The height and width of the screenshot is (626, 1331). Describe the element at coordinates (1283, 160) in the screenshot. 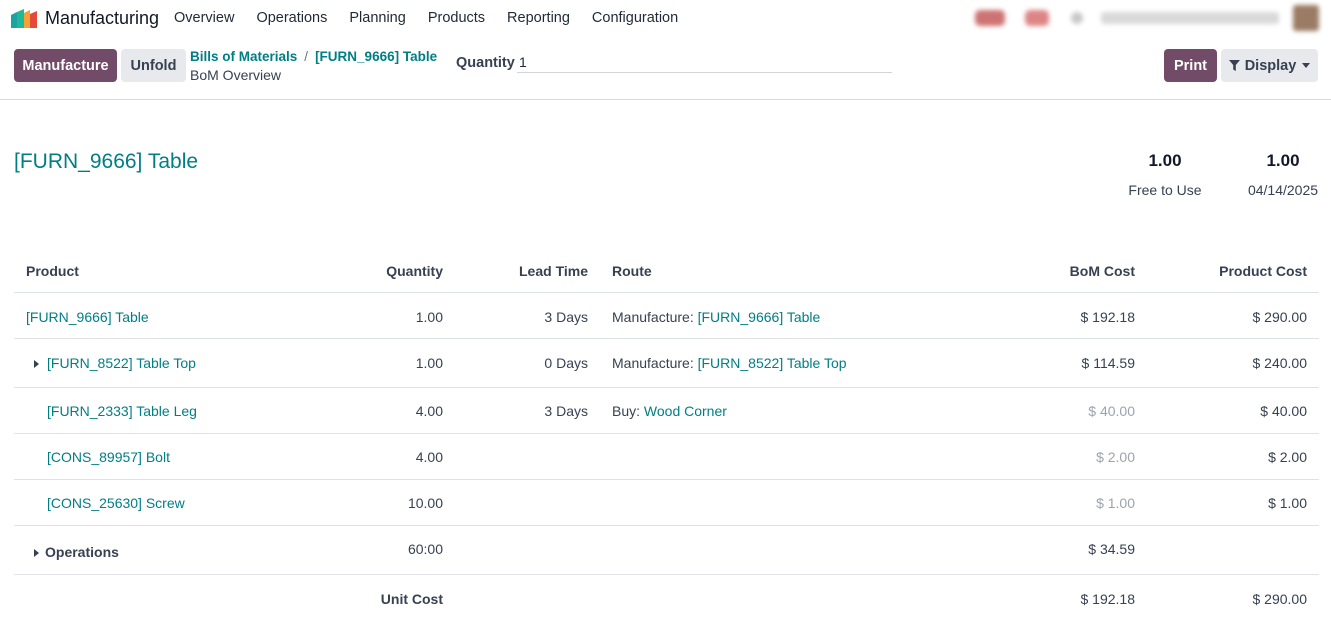

I see `availability-value: 1.00` at that location.